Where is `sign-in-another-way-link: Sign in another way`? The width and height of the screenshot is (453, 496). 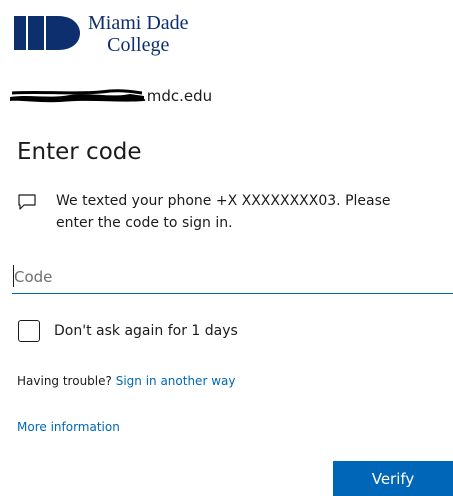 sign-in-another-way-link: Sign in another way is located at coordinates (176, 381).